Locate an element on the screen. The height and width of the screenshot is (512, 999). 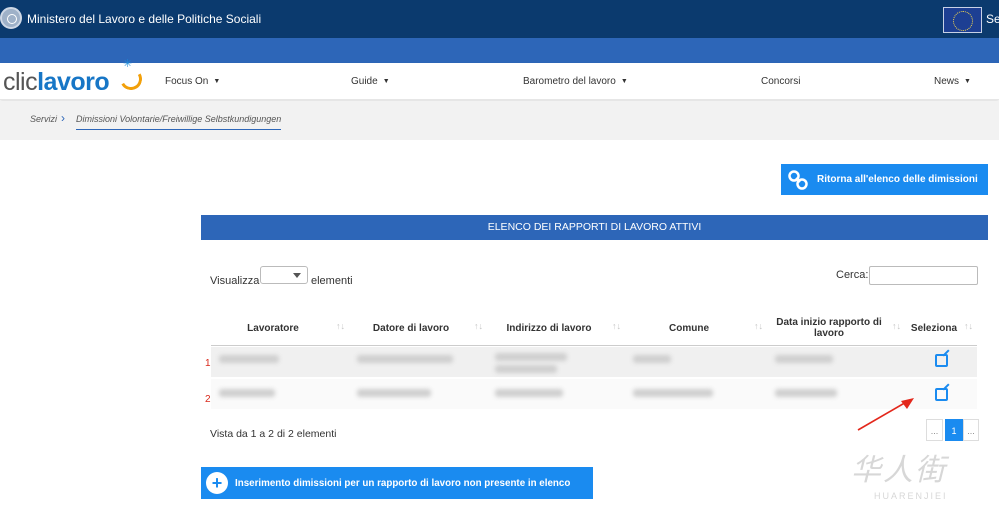
nav-item-guide: Guide ▼ is located at coordinates (370, 81).